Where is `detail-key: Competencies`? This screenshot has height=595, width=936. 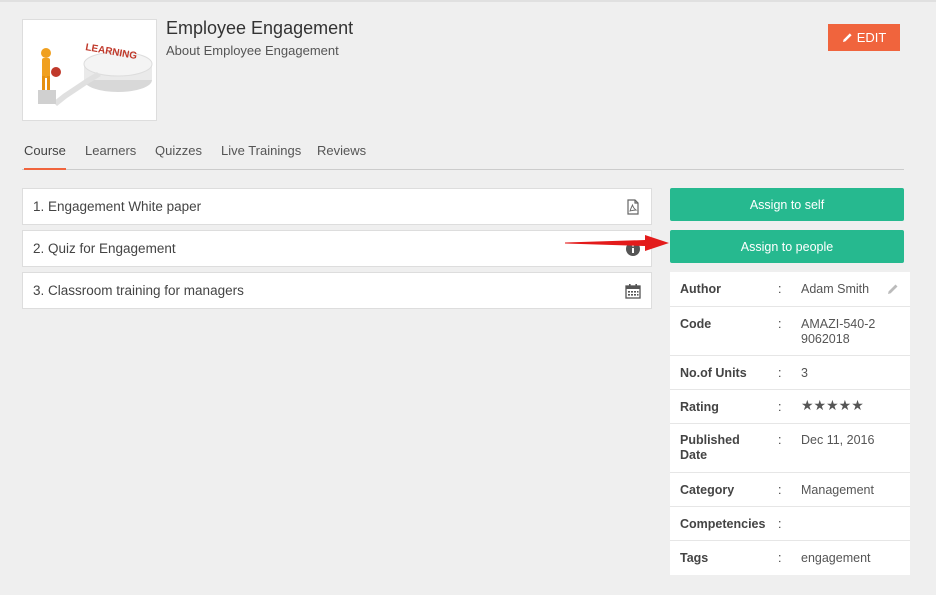 detail-key: Competencies is located at coordinates (723, 524).